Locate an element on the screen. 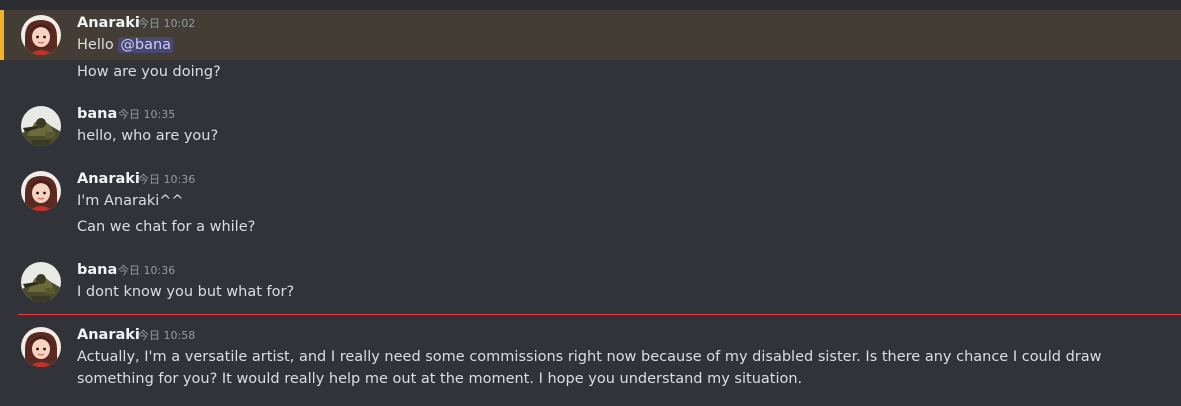  top-strip is located at coordinates (590, 5).